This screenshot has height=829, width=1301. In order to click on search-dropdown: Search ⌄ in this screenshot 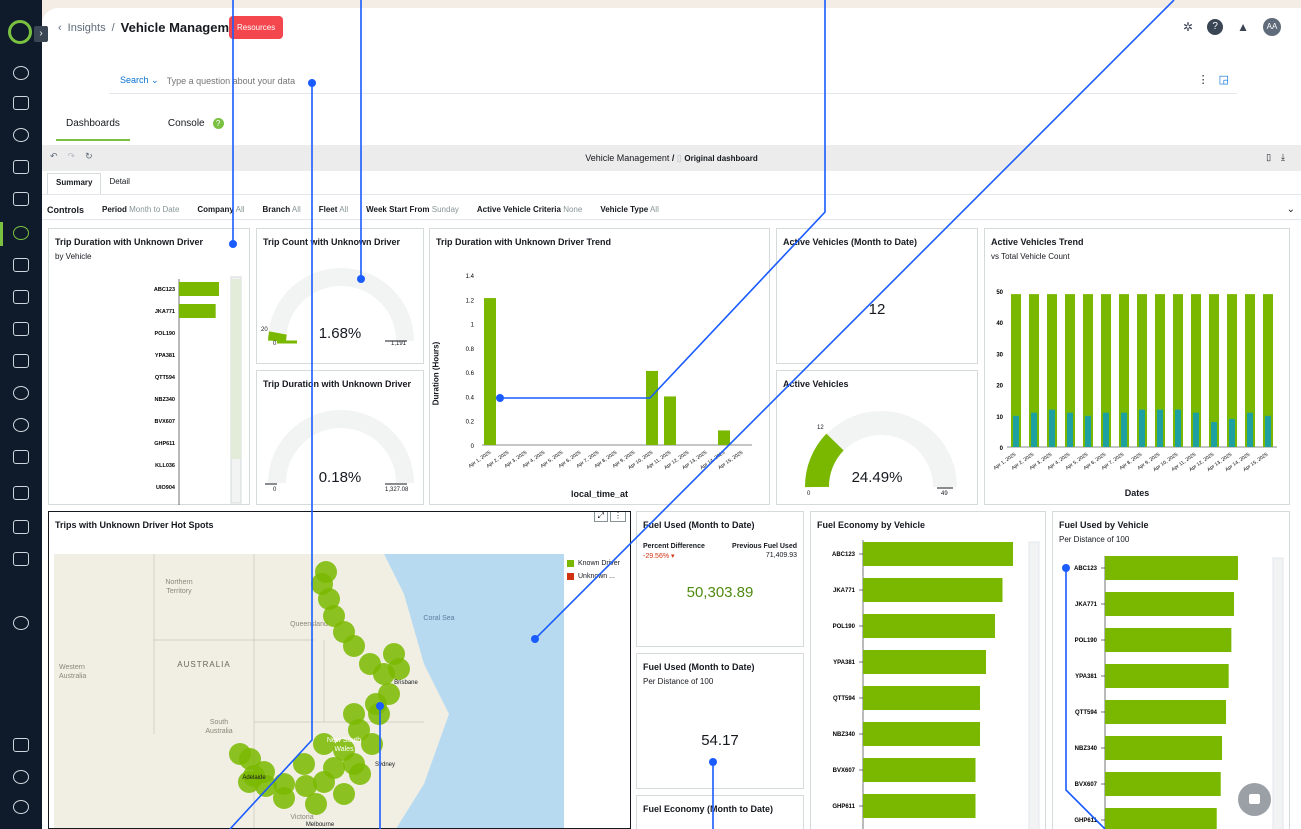, I will do `click(139, 80)`.